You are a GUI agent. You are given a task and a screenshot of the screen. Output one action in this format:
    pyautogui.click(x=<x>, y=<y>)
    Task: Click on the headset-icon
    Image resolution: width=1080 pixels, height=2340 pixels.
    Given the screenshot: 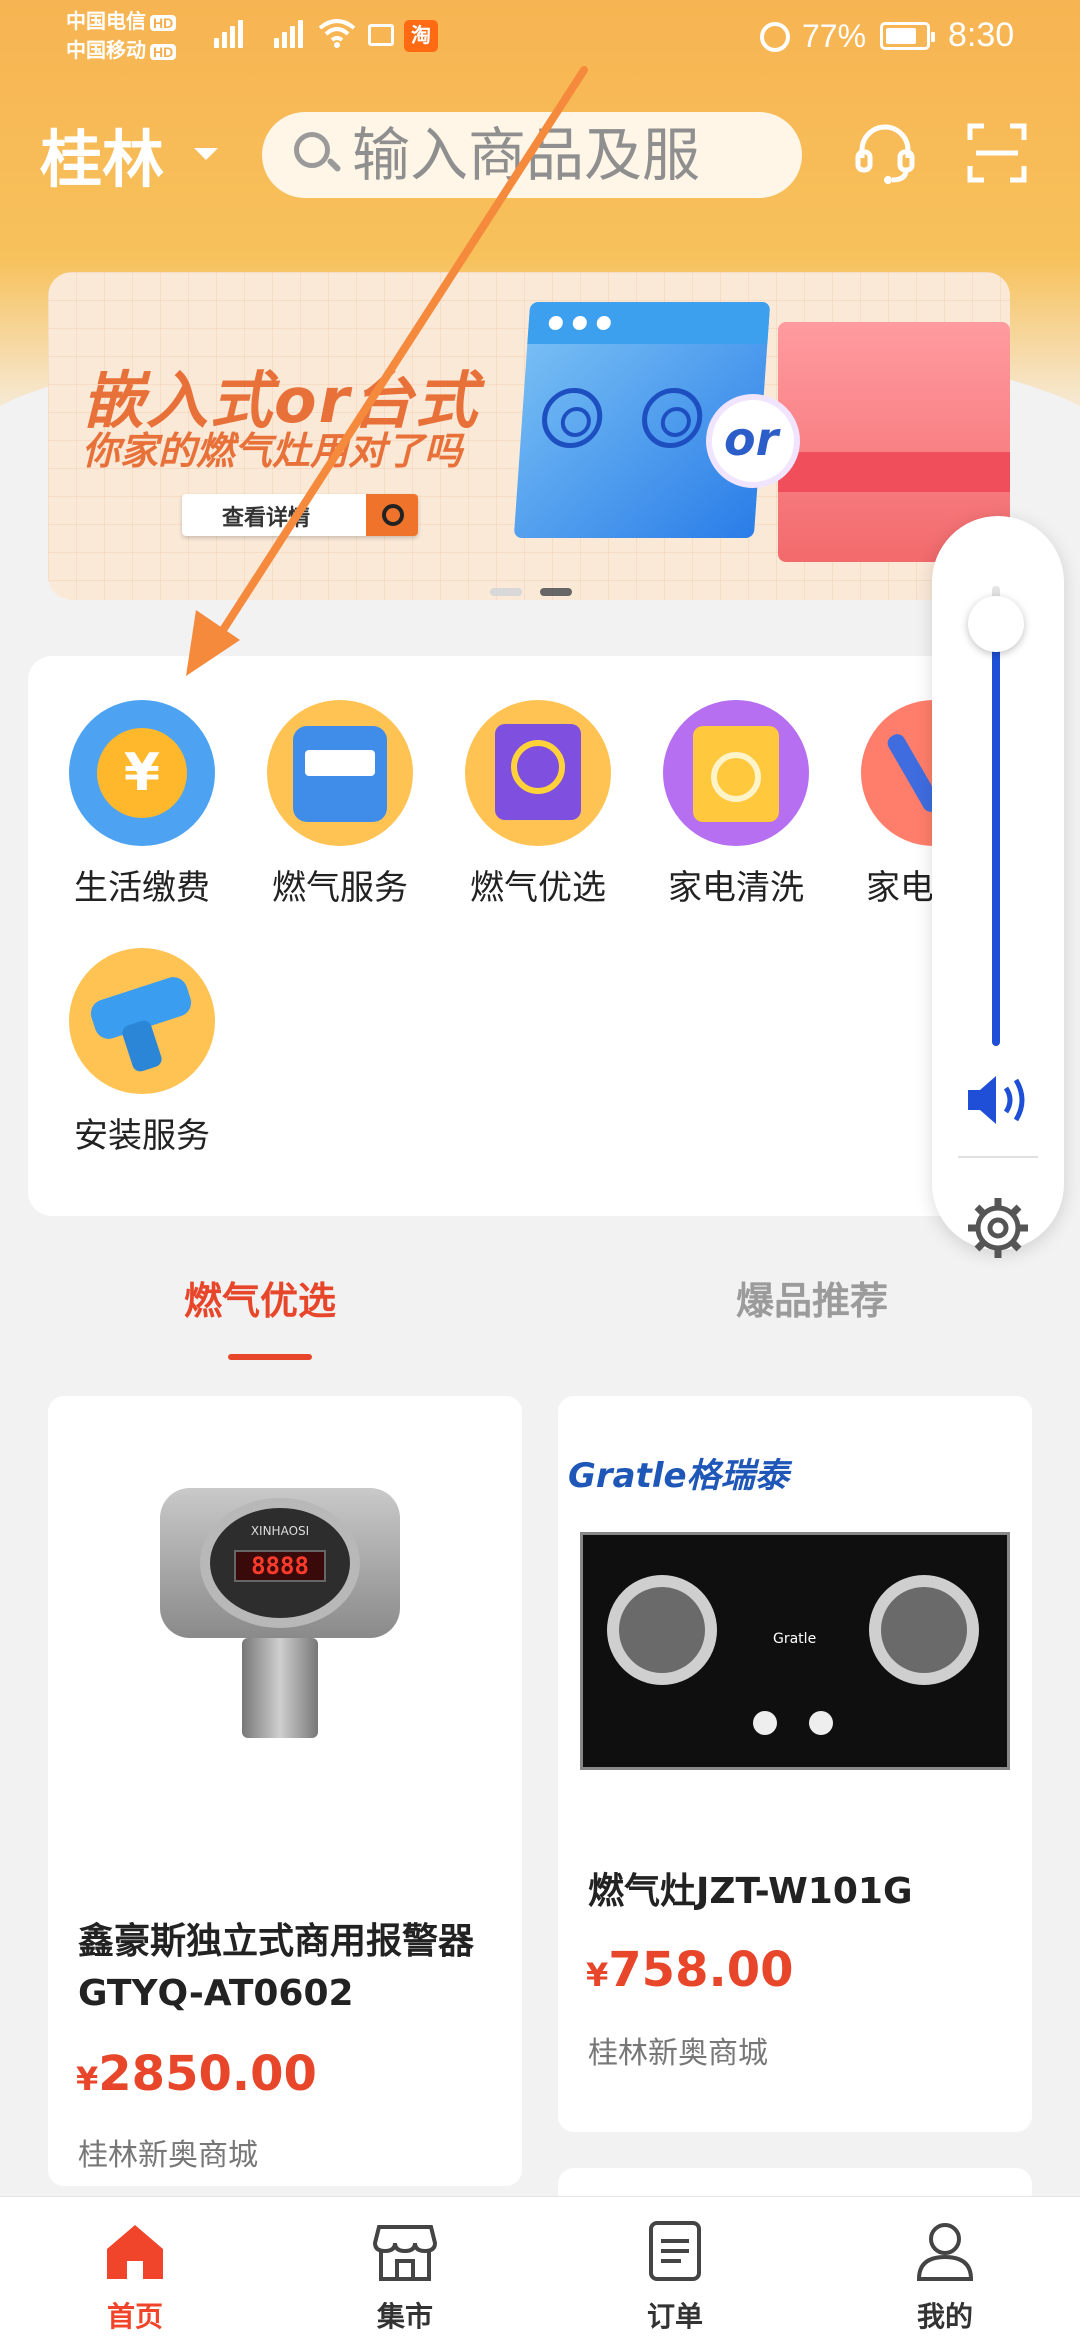 What is the action you would take?
    pyautogui.click(x=885, y=153)
    